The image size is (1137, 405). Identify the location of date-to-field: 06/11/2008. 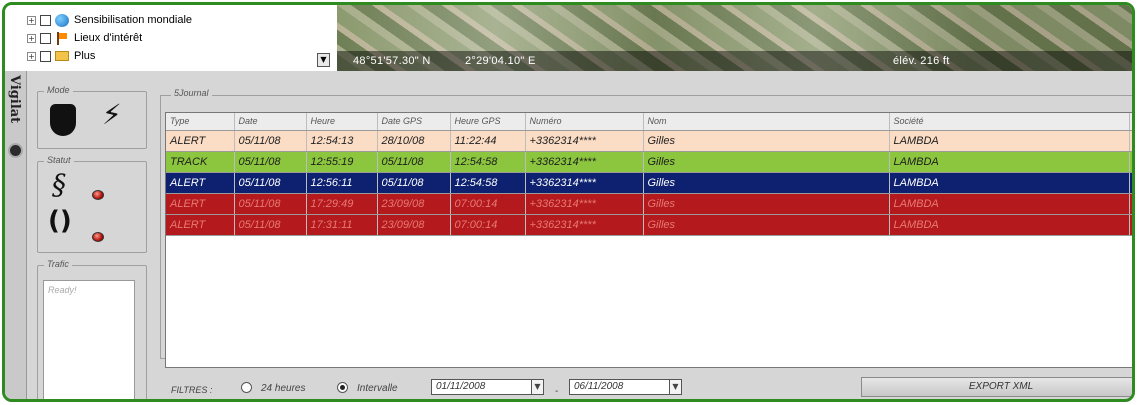
(625, 387).